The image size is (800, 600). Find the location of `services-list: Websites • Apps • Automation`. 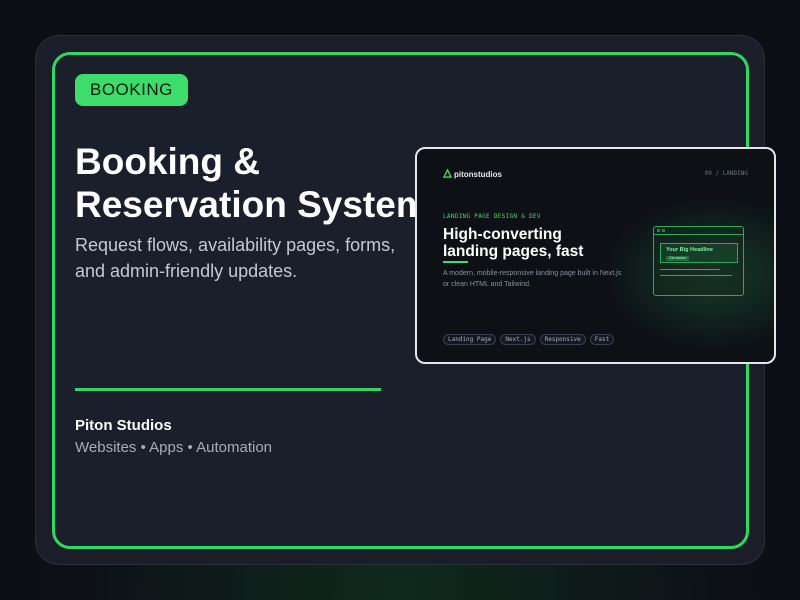

services-list: Websites • Apps • Automation is located at coordinates (173, 447).